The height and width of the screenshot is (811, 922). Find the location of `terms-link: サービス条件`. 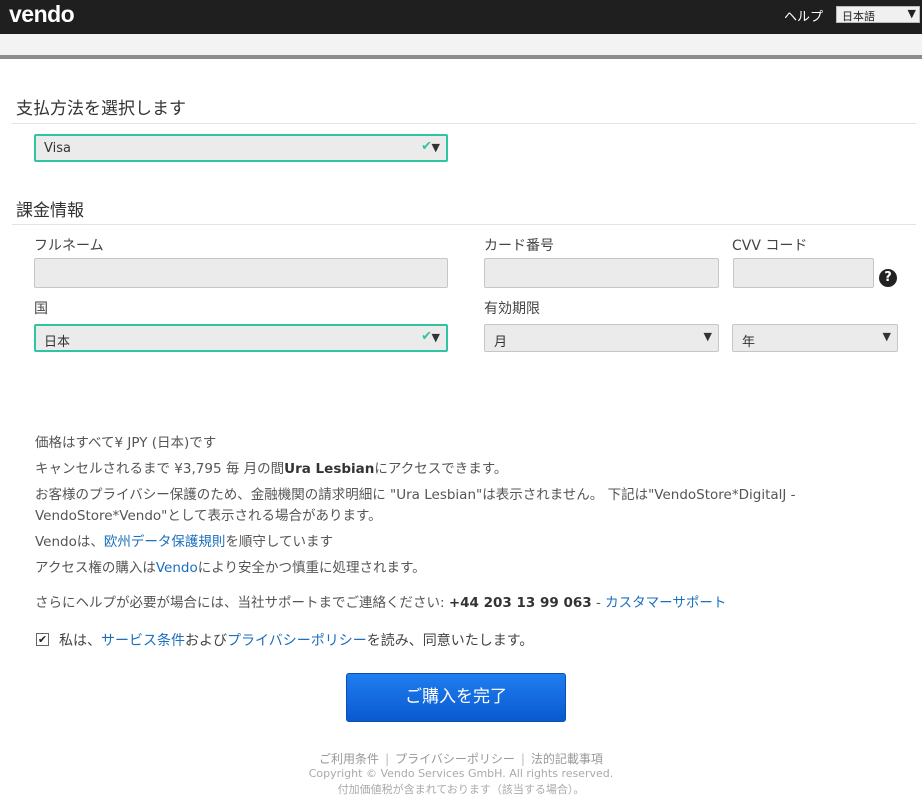

terms-link: サービス条件 is located at coordinates (143, 641).